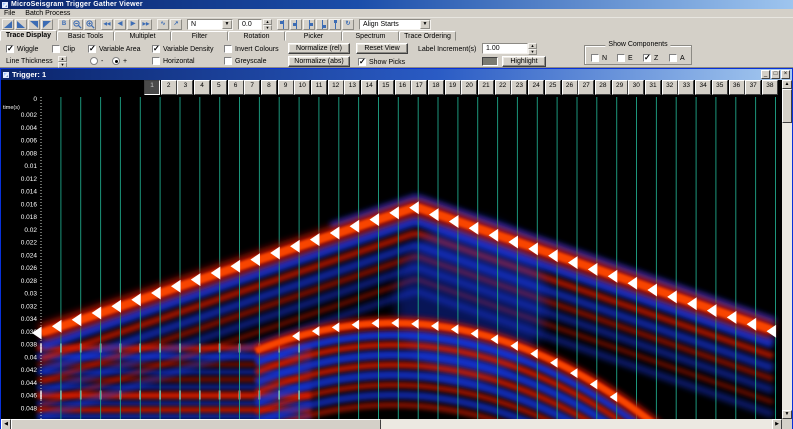  Describe the element at coordinates (63, 49) in the screenshot. I see `clip-checkbox: Clip` at that location.